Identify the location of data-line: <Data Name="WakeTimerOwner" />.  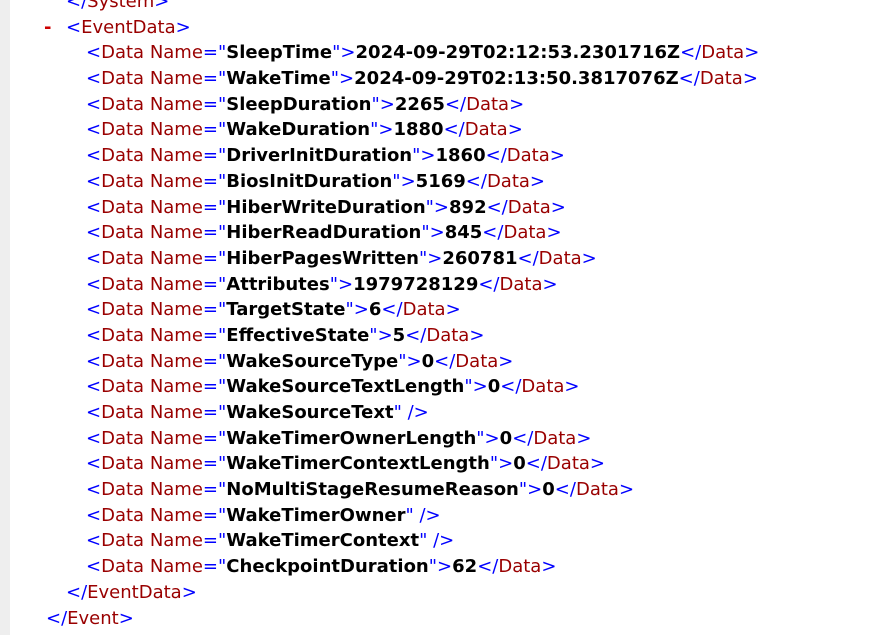
(263, 515).